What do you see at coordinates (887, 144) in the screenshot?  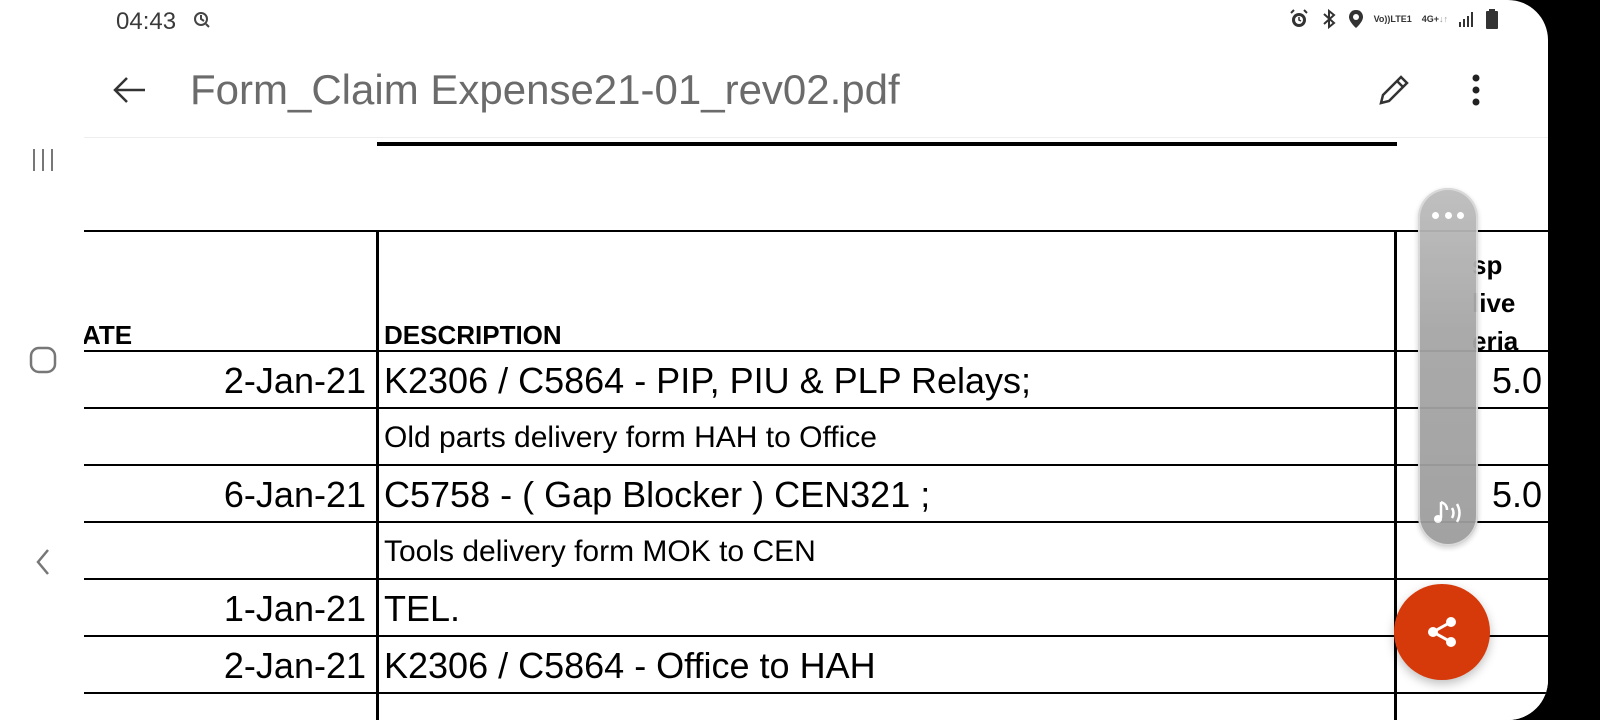 I see `page-rule` at bounding box center [887, 144].